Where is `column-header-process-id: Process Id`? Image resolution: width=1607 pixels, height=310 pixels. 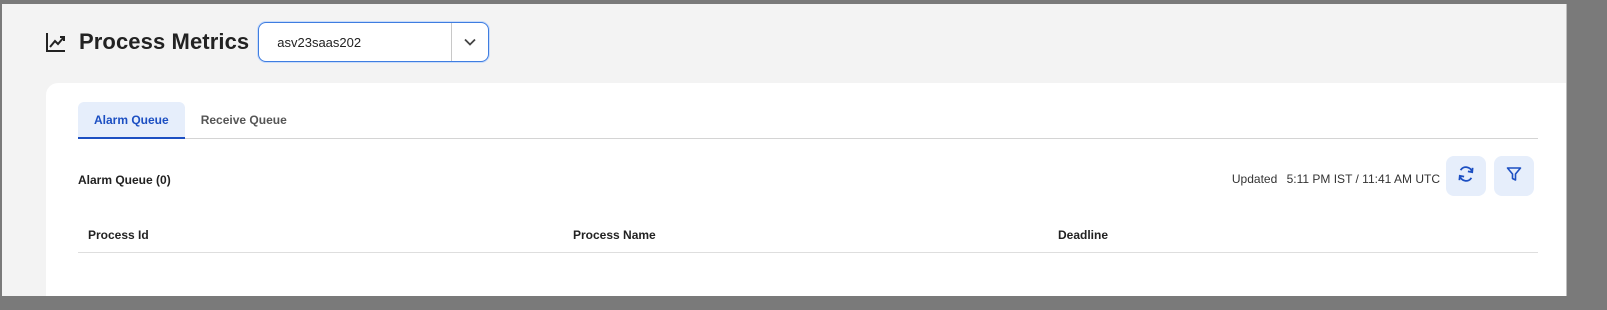
column-header-process-id: Process Id is located at coordinates (118, 235).